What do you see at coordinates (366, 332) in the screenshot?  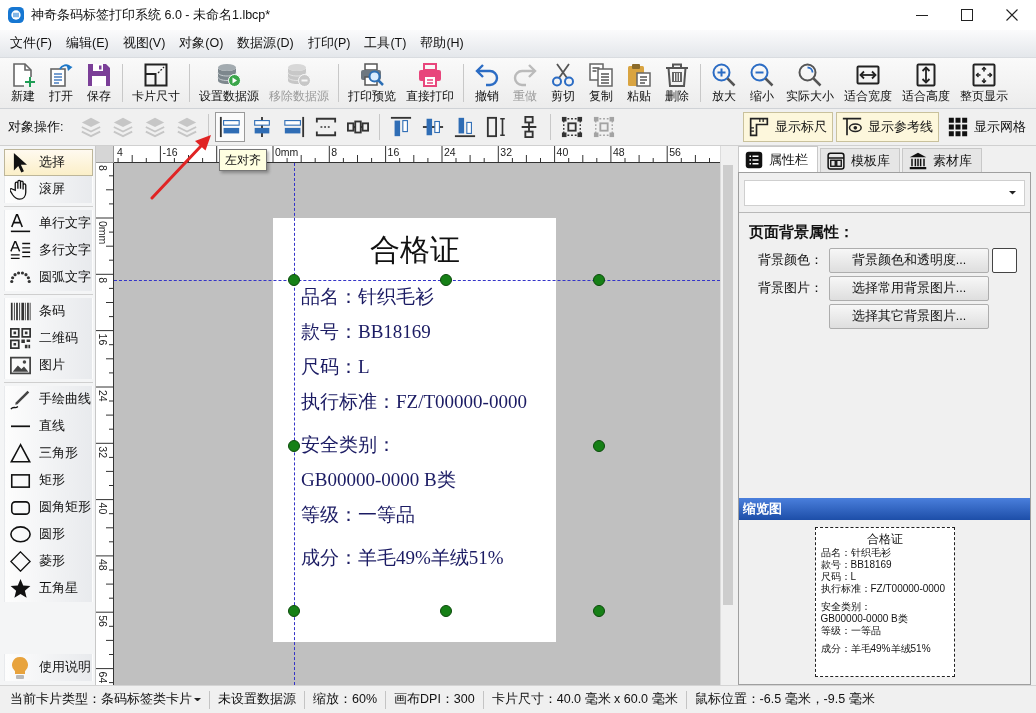 I see `card-text: 款号：BB18169` at bounding box center [366, 332].